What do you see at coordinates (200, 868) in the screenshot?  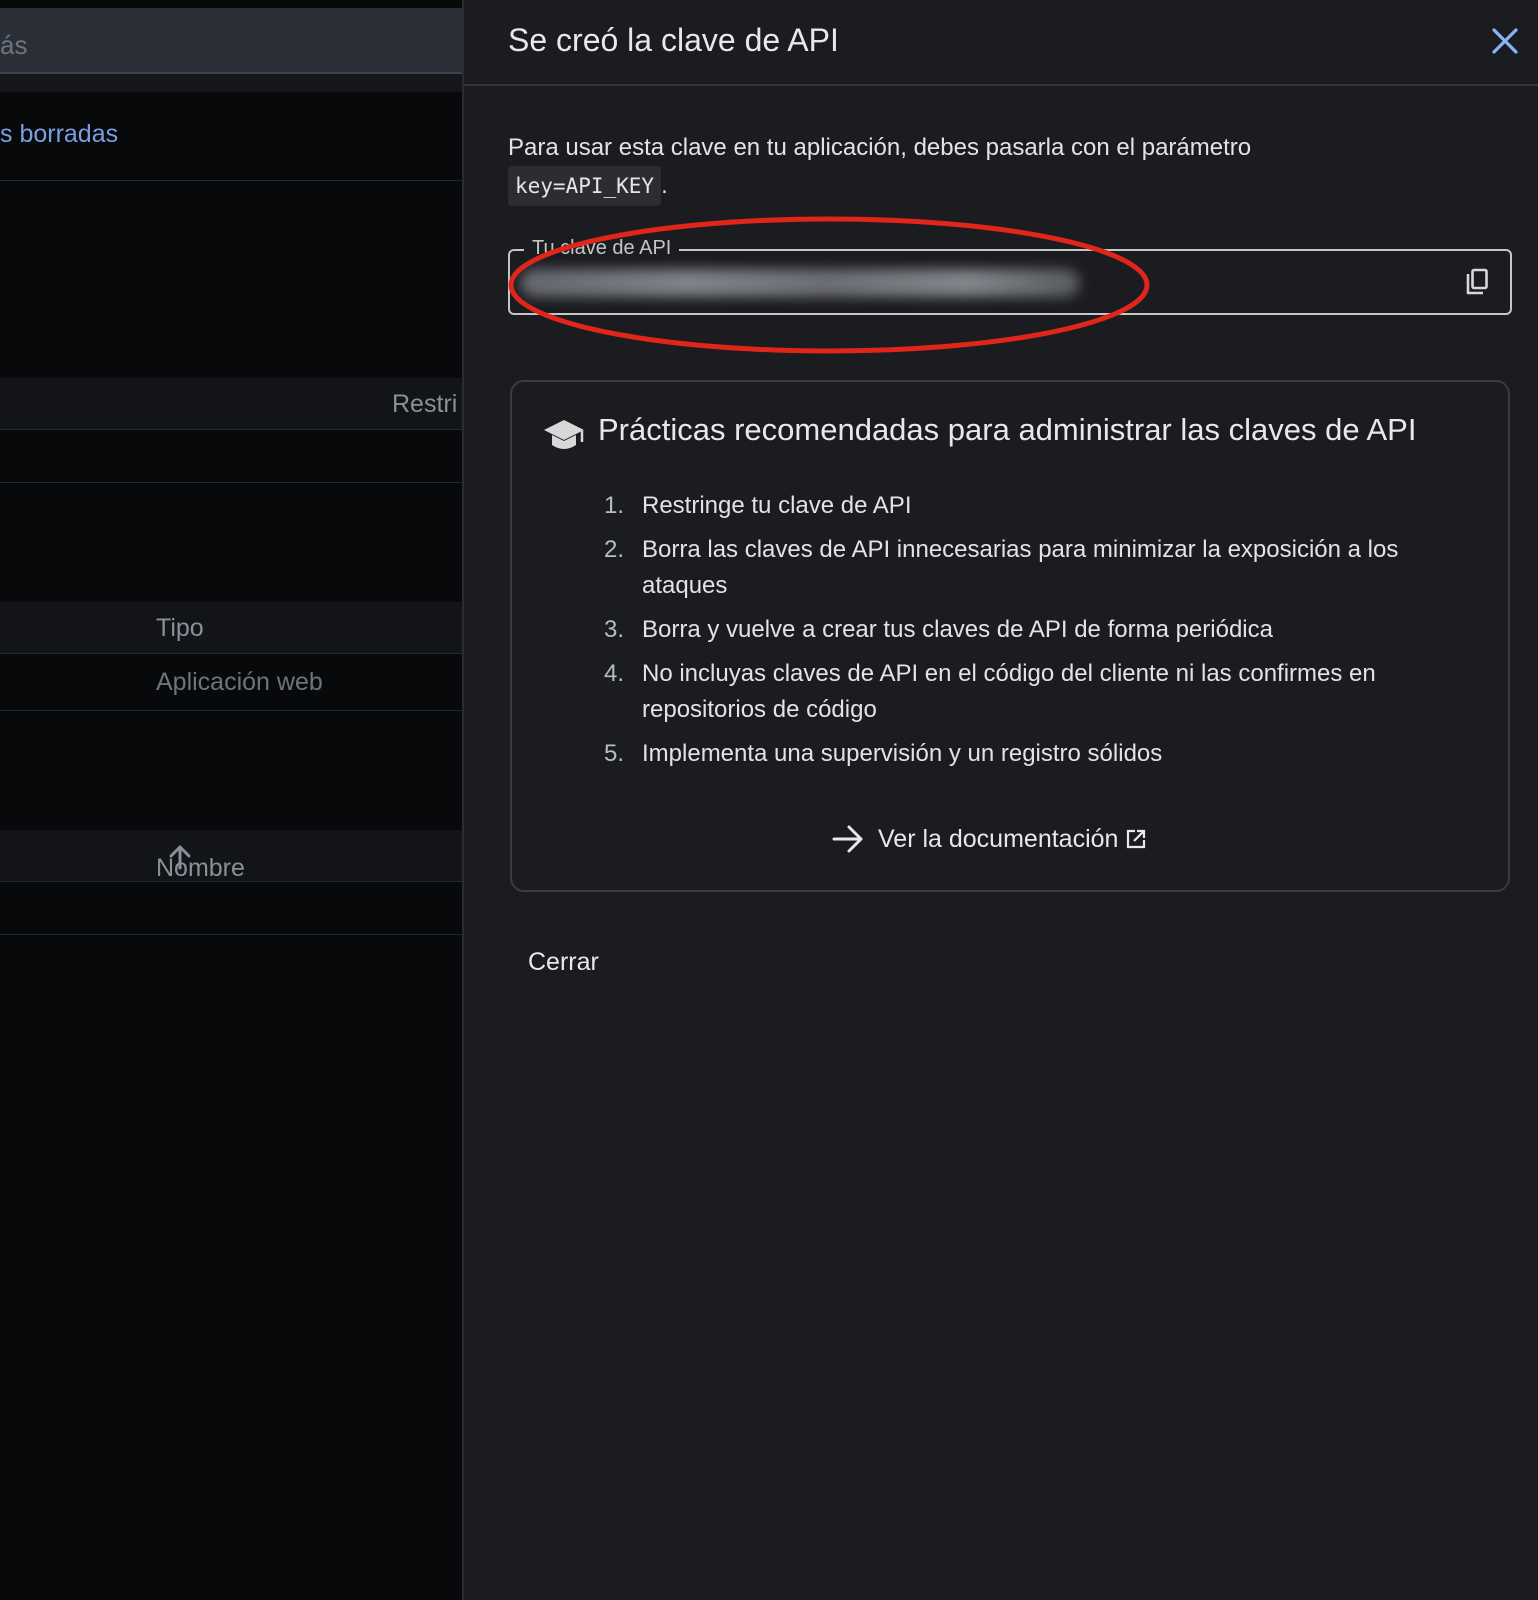 I see `name-header-label: Nombre` at bounding box center [200, 868].